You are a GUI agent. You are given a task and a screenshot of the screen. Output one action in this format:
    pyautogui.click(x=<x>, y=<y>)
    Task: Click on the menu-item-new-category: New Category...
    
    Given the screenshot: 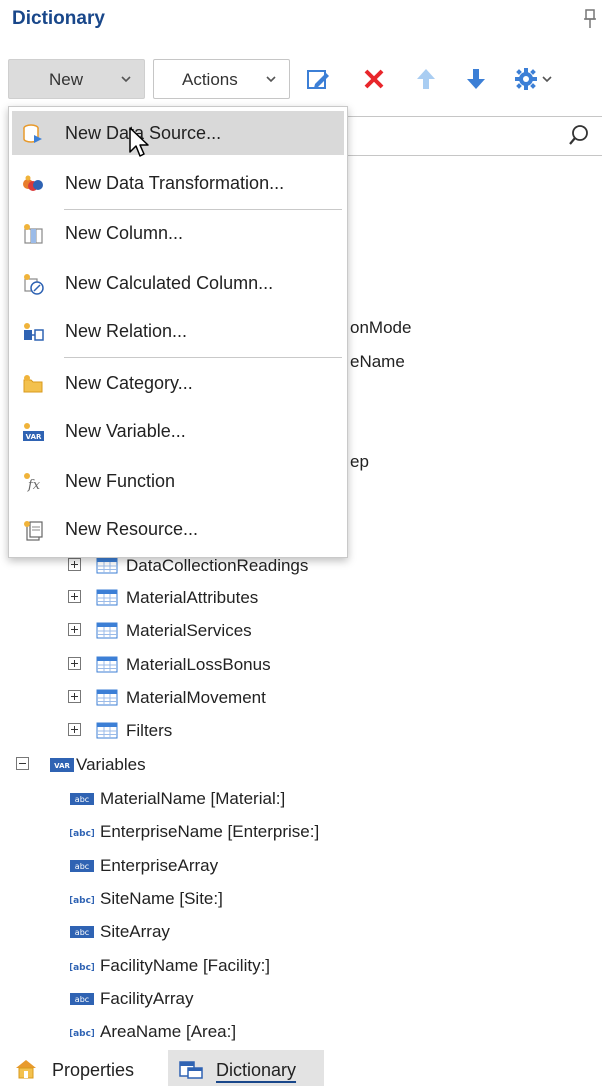 What is the action you would take?
    pyautogui.click(x=178, y=383)
    